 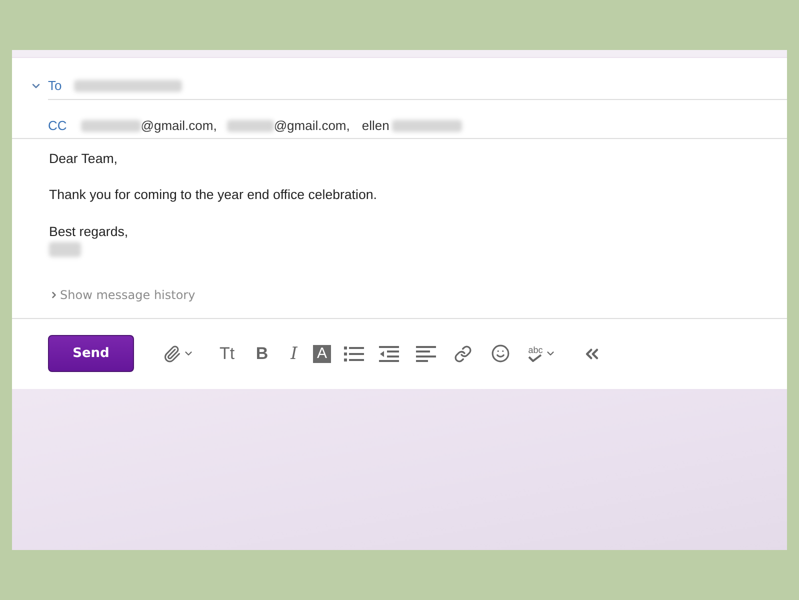 I want to click on bulleted-list-icon, so click(x=354, y=354).